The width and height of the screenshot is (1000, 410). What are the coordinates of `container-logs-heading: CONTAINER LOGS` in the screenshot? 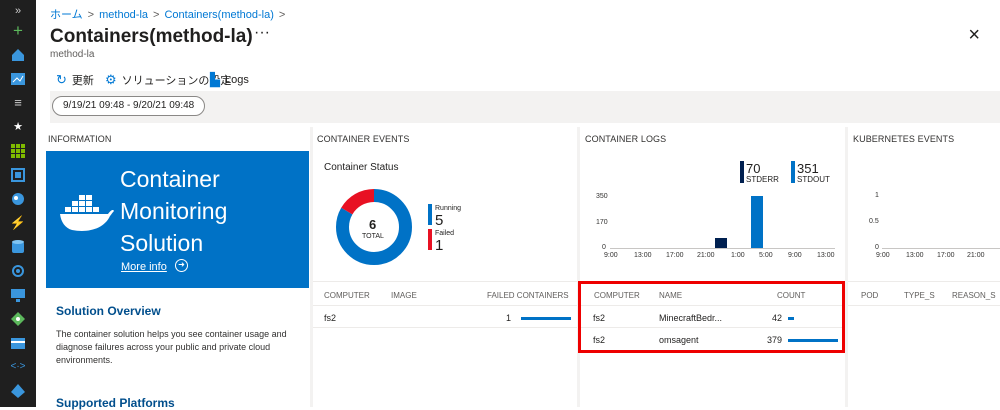 It's located at (626, 139).